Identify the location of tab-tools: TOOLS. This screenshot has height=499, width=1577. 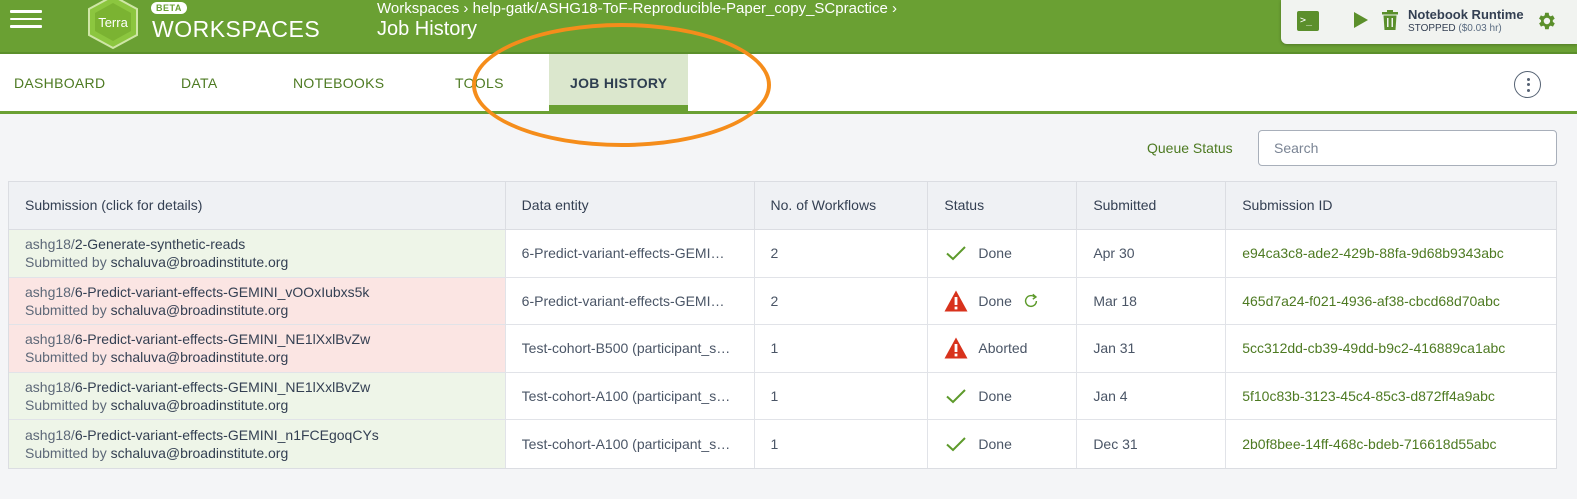
(479, 82).